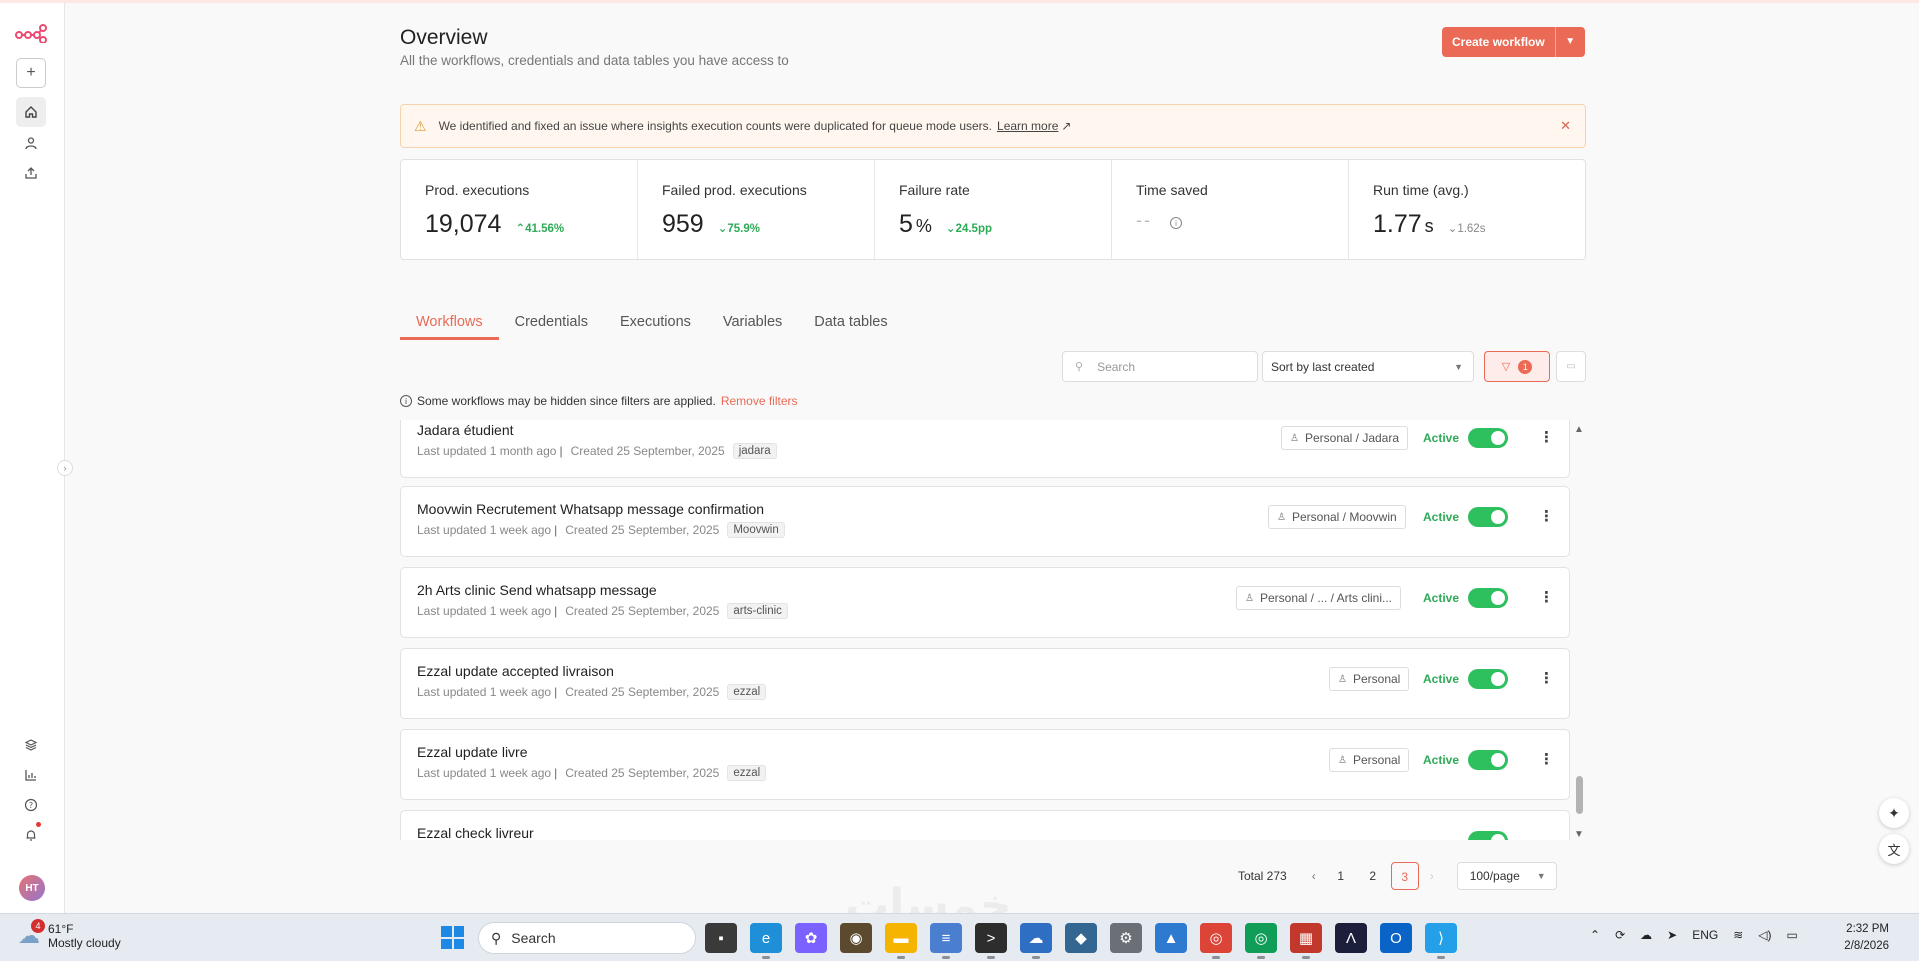 The image size is (1919, 961). I want to click on templates-icon, so click(31, 745).